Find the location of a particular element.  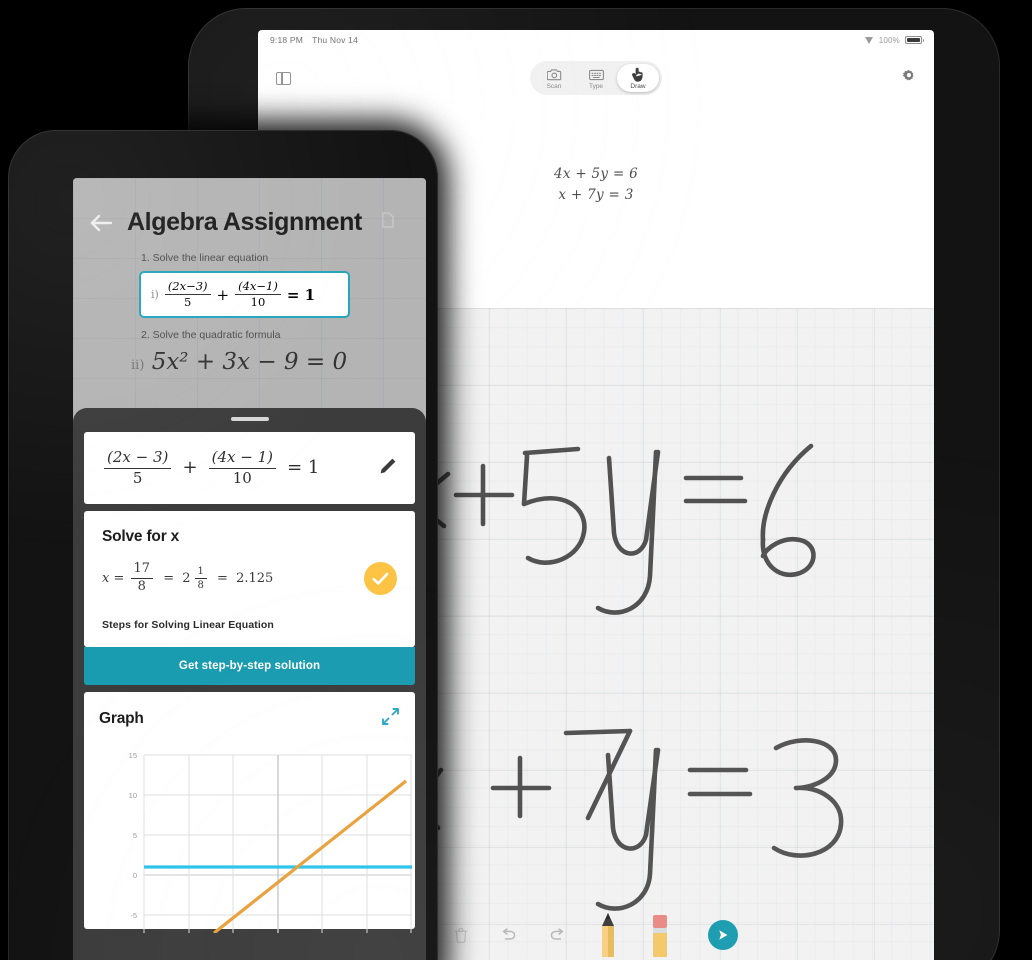

equation-card-math: (2x − 3) 5 + (4x − 1) 10 = 1 is located at coordinates (212, 468).